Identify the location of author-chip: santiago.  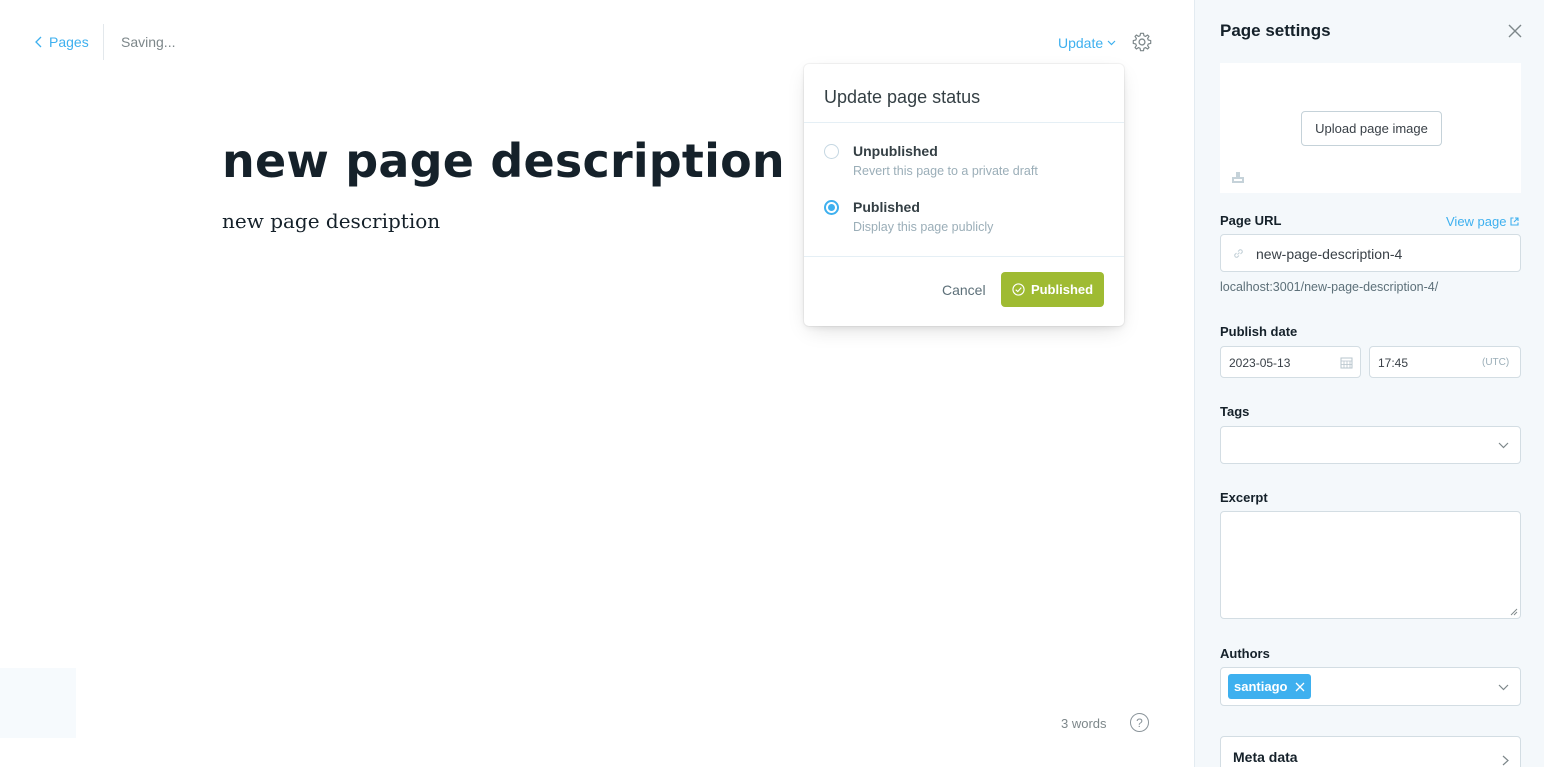
(1270, 686).